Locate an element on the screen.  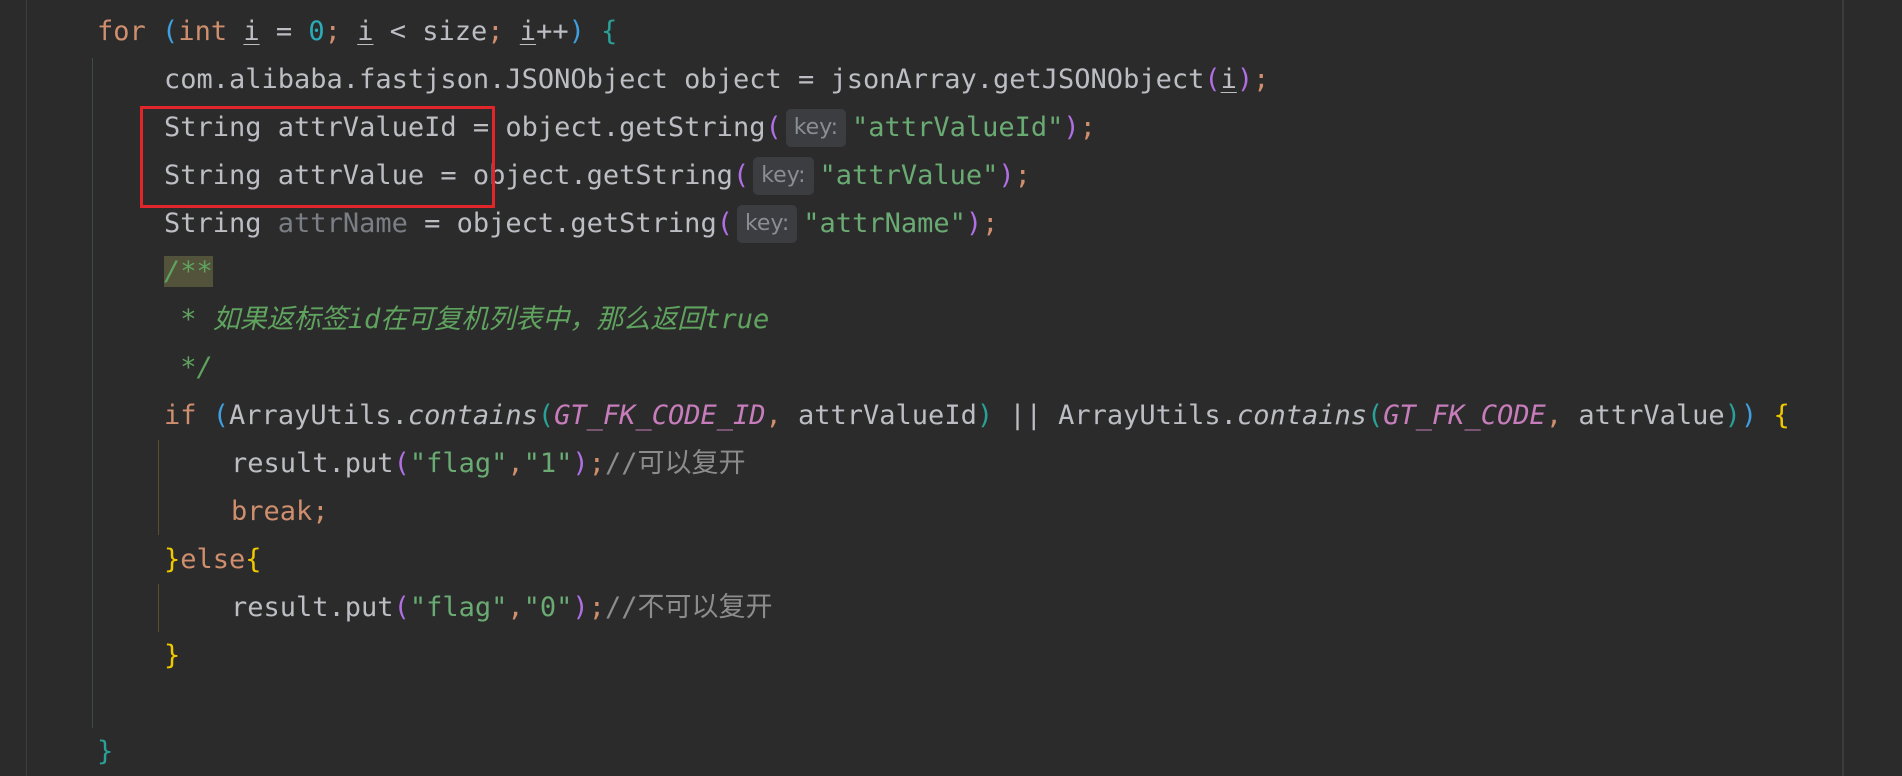
editor-gutter-border is located at coordinates (26, 388).